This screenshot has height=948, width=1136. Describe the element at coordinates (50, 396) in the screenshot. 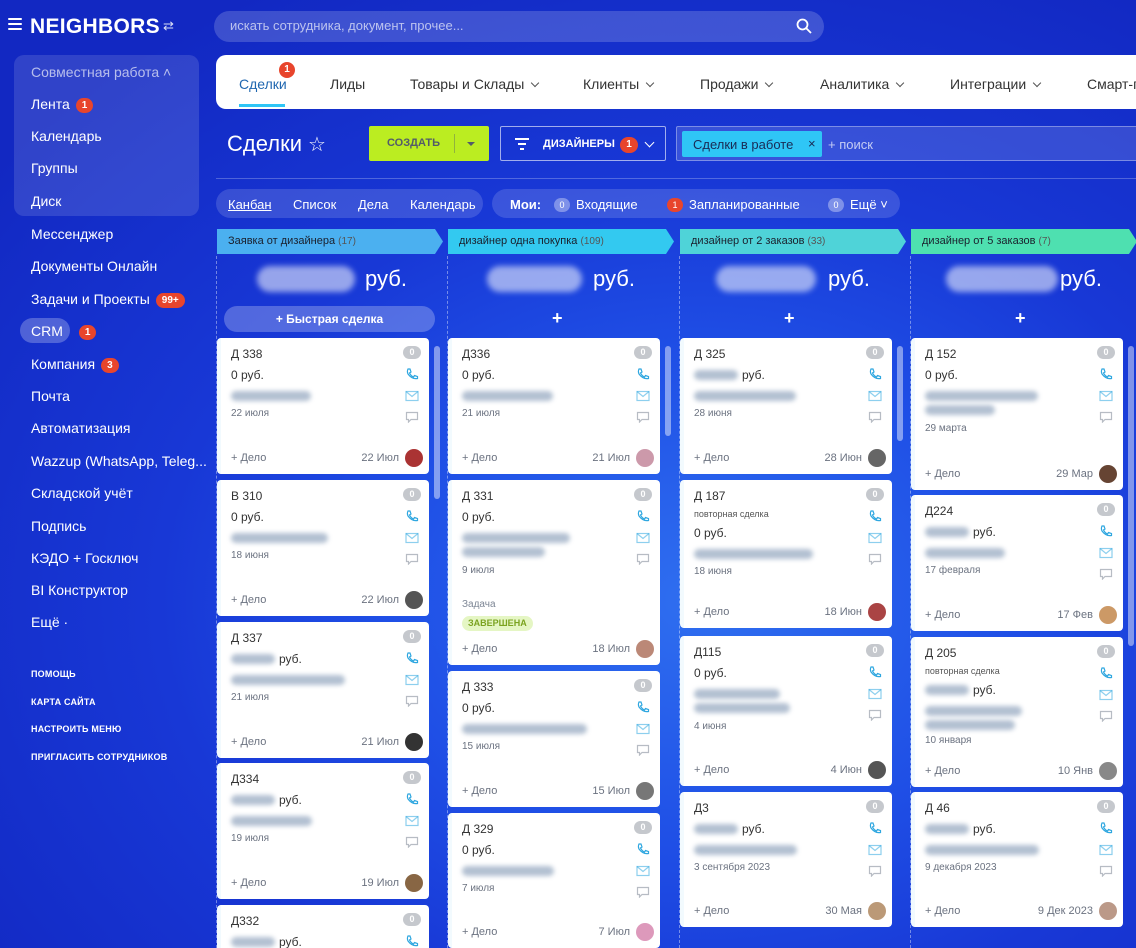

I see `sidebar-item-mail: Почта` at that location.